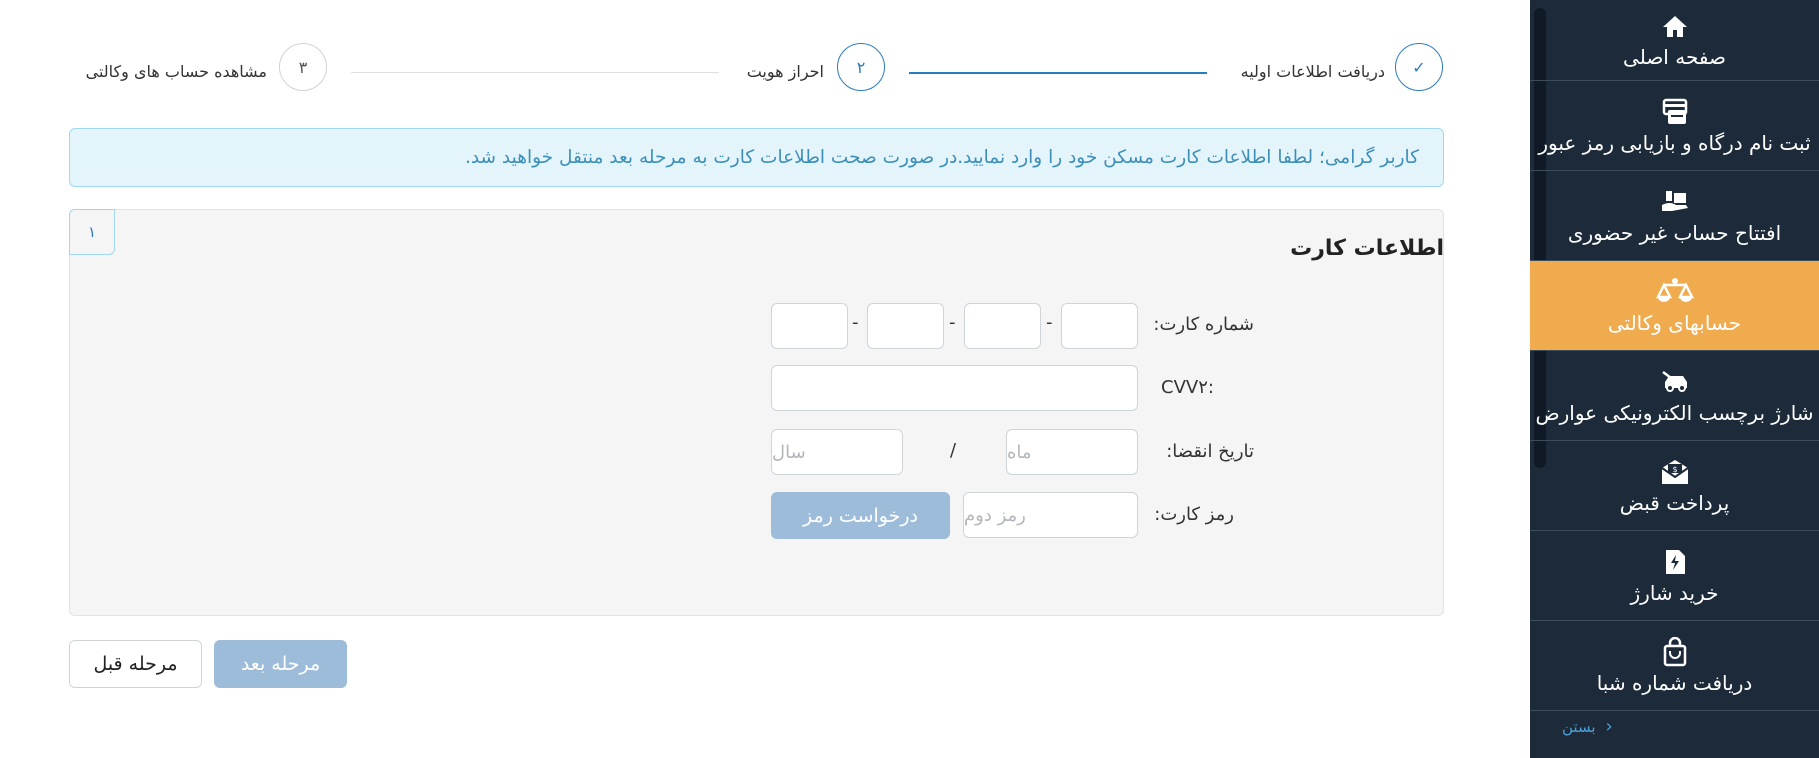  What do you see at coordinates (785, 71) in the screenshot?
I see `step-2-label: احراز هویت` at bounding box center [785, 71].